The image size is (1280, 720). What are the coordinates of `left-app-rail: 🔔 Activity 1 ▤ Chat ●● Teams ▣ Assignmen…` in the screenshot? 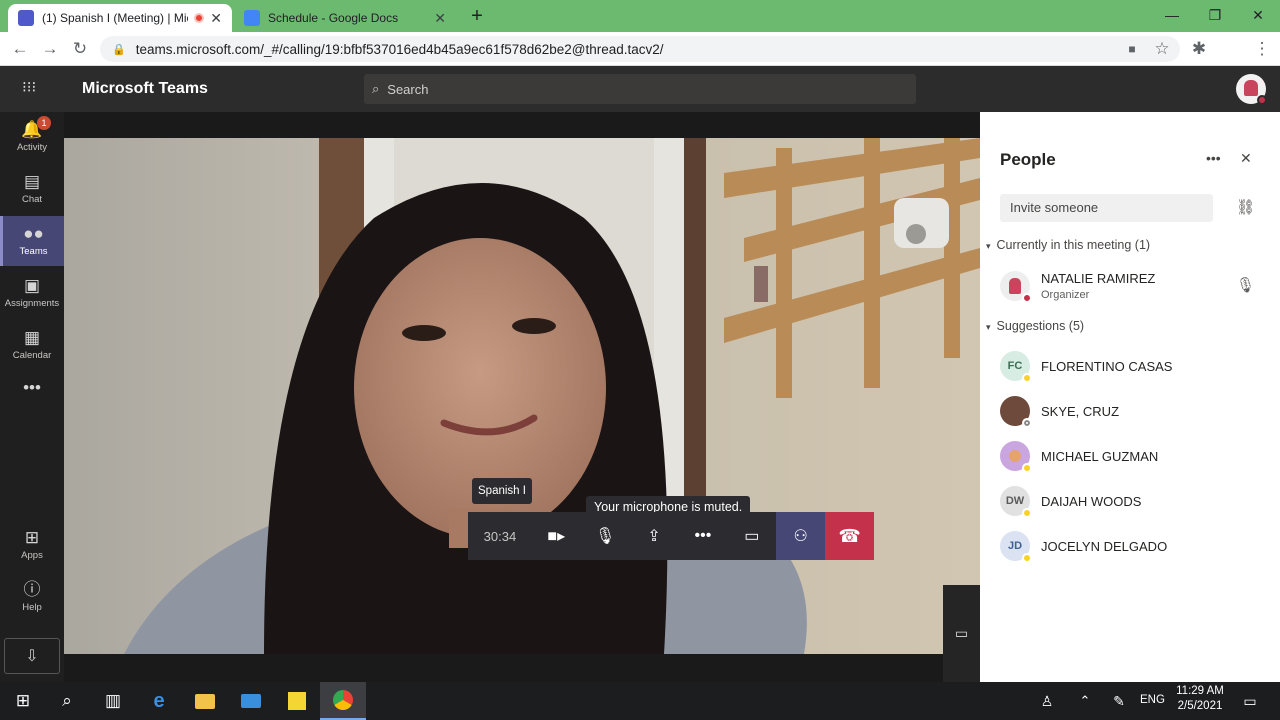 It's located at (32, 397).